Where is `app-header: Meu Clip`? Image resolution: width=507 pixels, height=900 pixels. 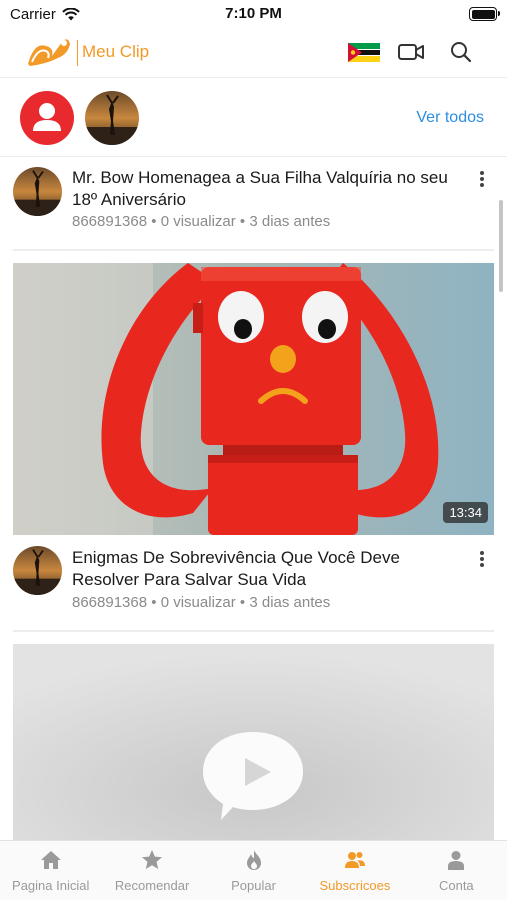 app-header: Meu Clip is located at coordinates (253, 53).